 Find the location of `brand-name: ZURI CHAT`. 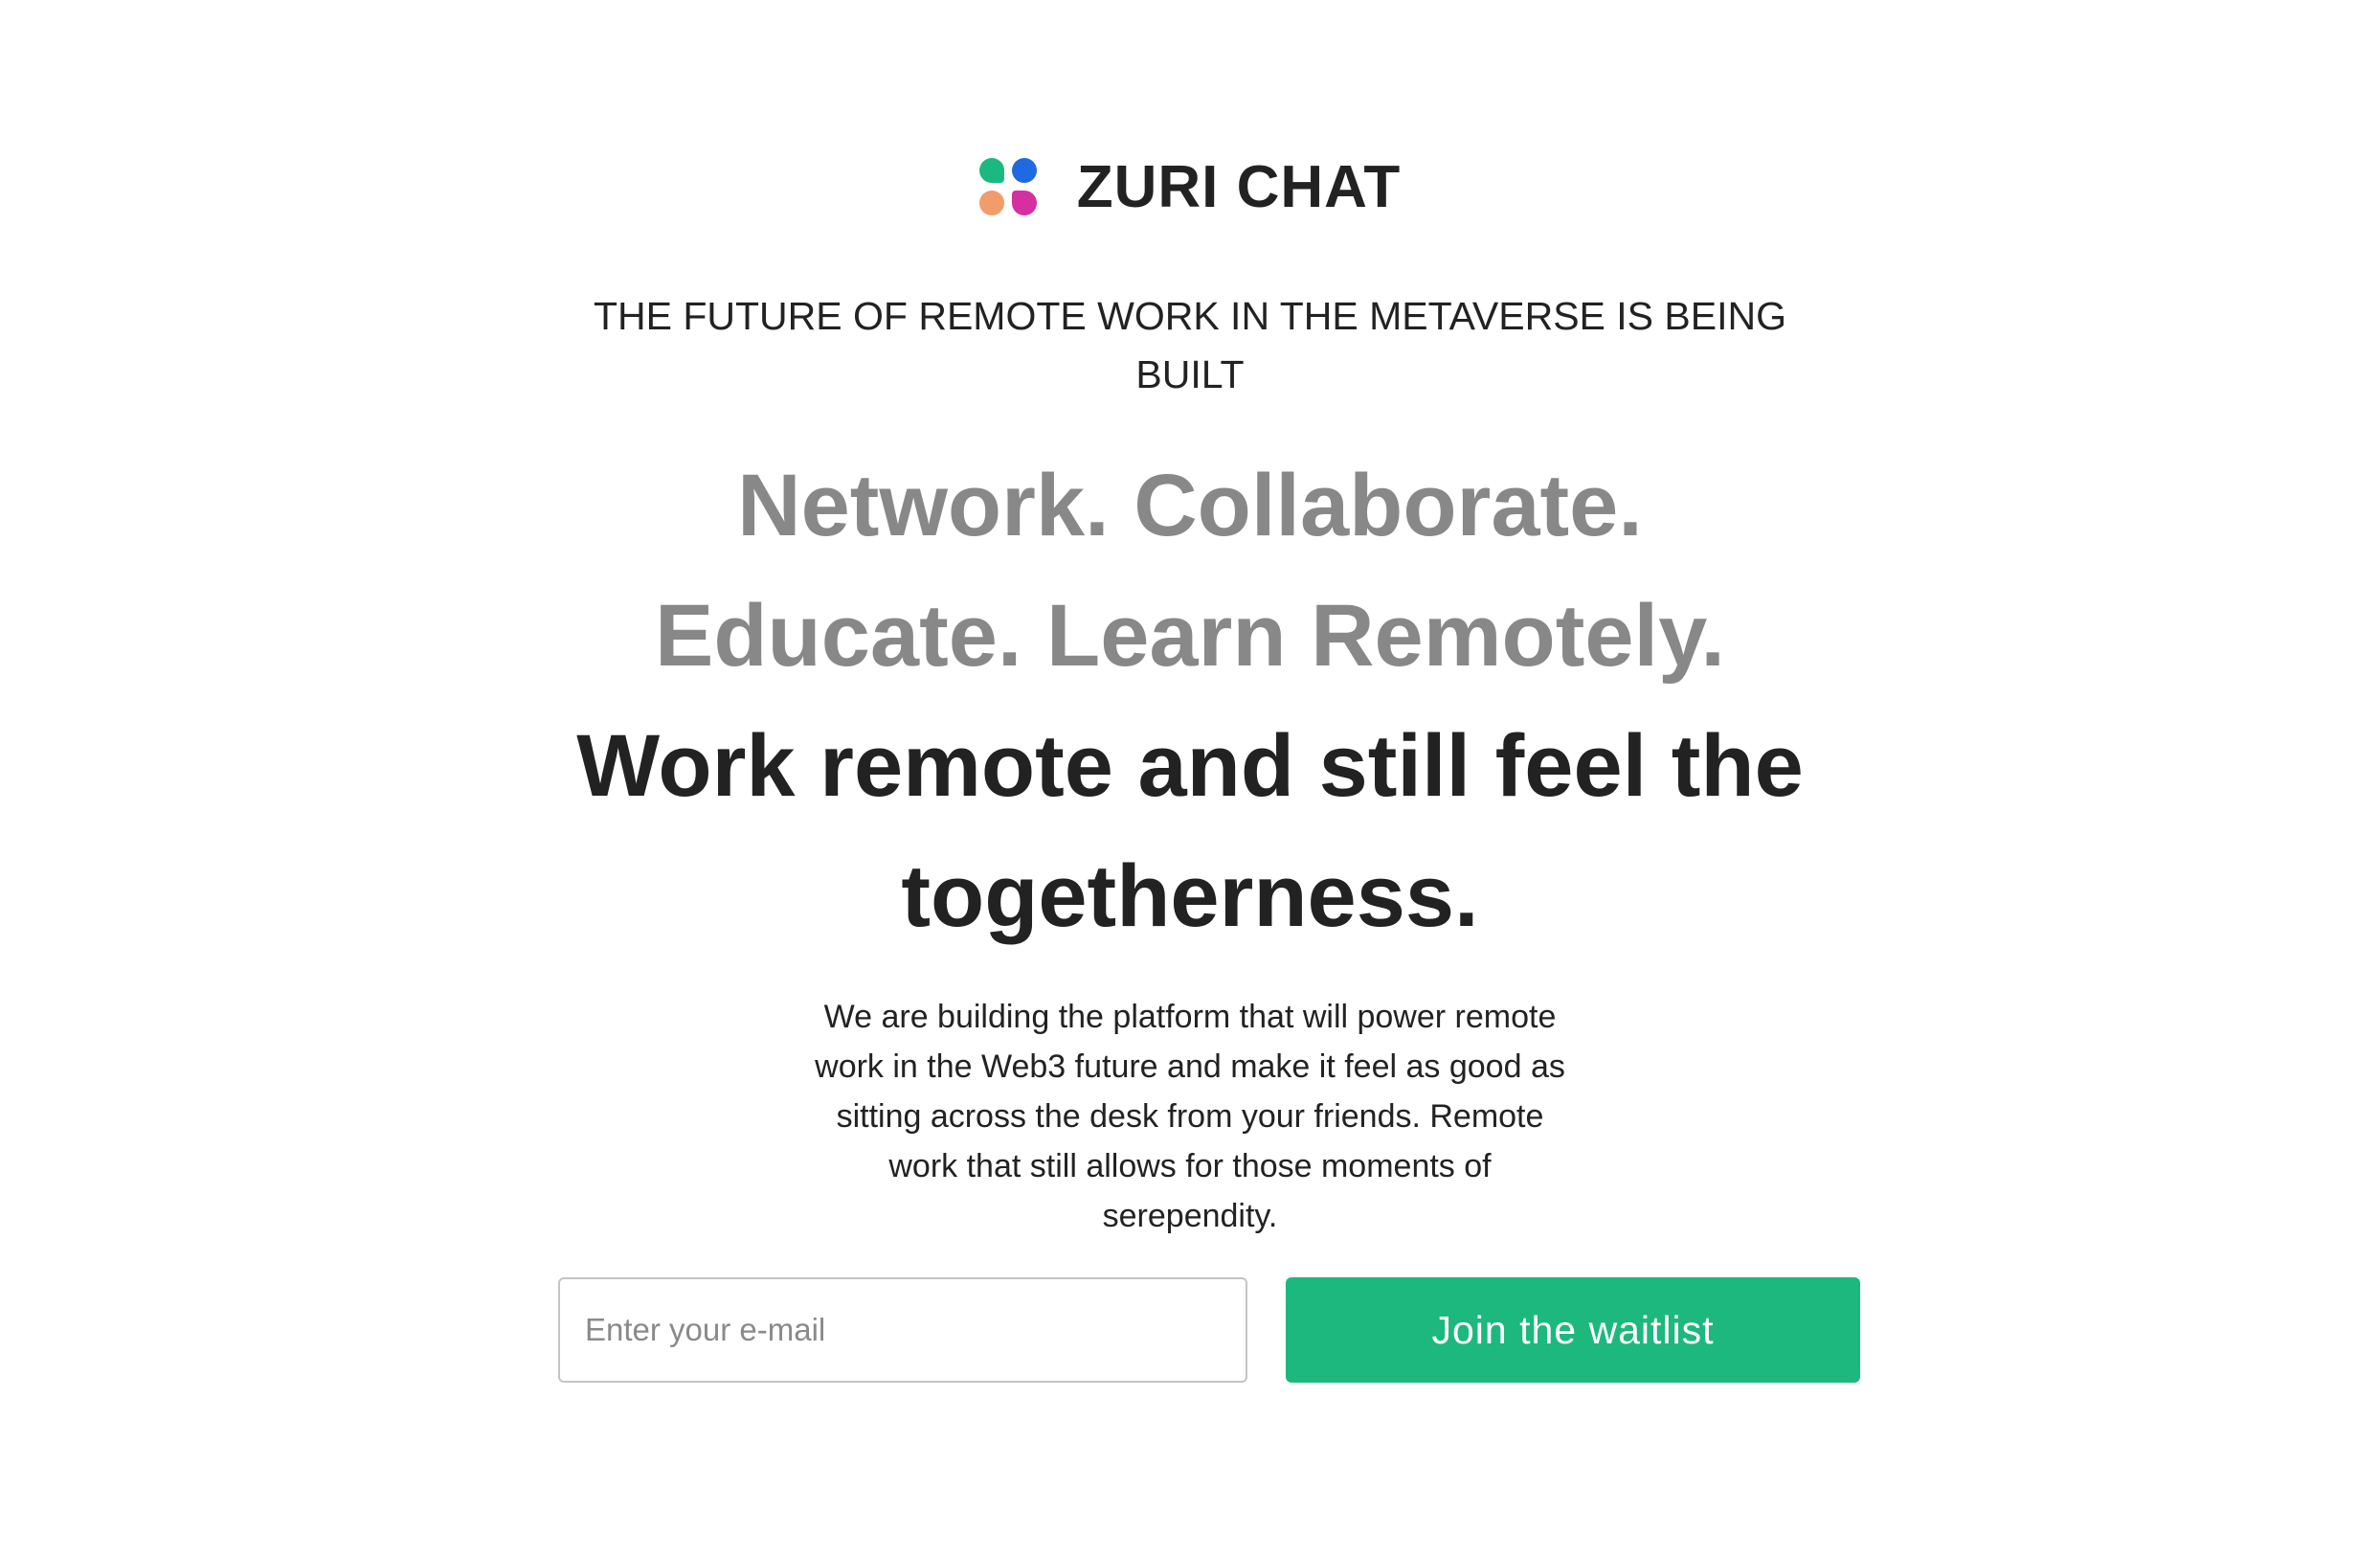

brand-name: ZURI CHAT is located at coordinates (1239, 187).